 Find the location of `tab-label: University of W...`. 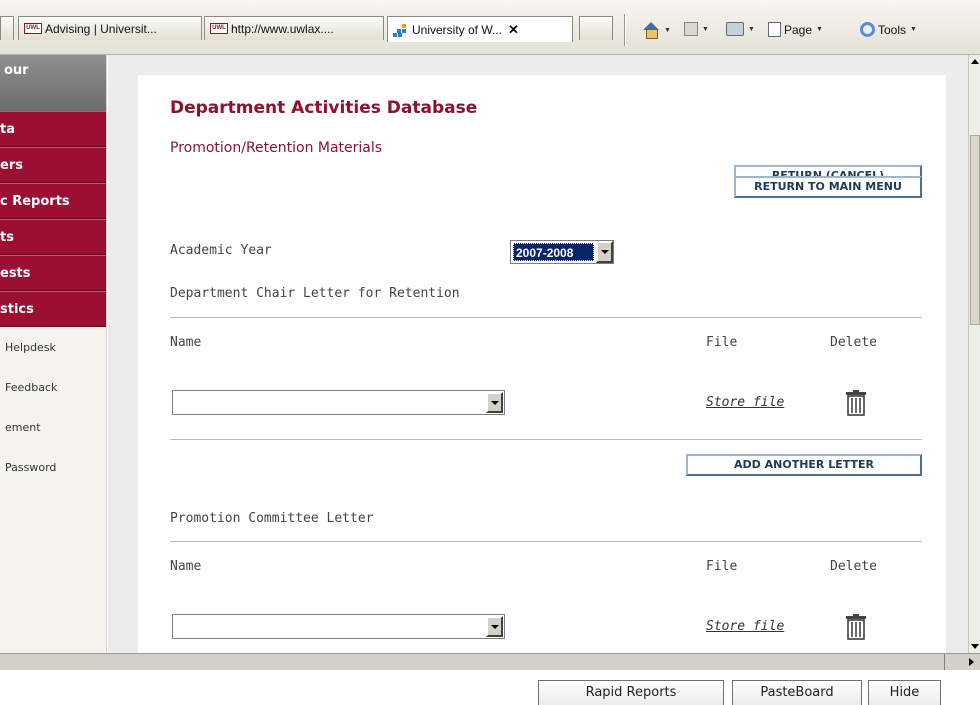

tab-label: University of W... is located at coordinates (457, 29).